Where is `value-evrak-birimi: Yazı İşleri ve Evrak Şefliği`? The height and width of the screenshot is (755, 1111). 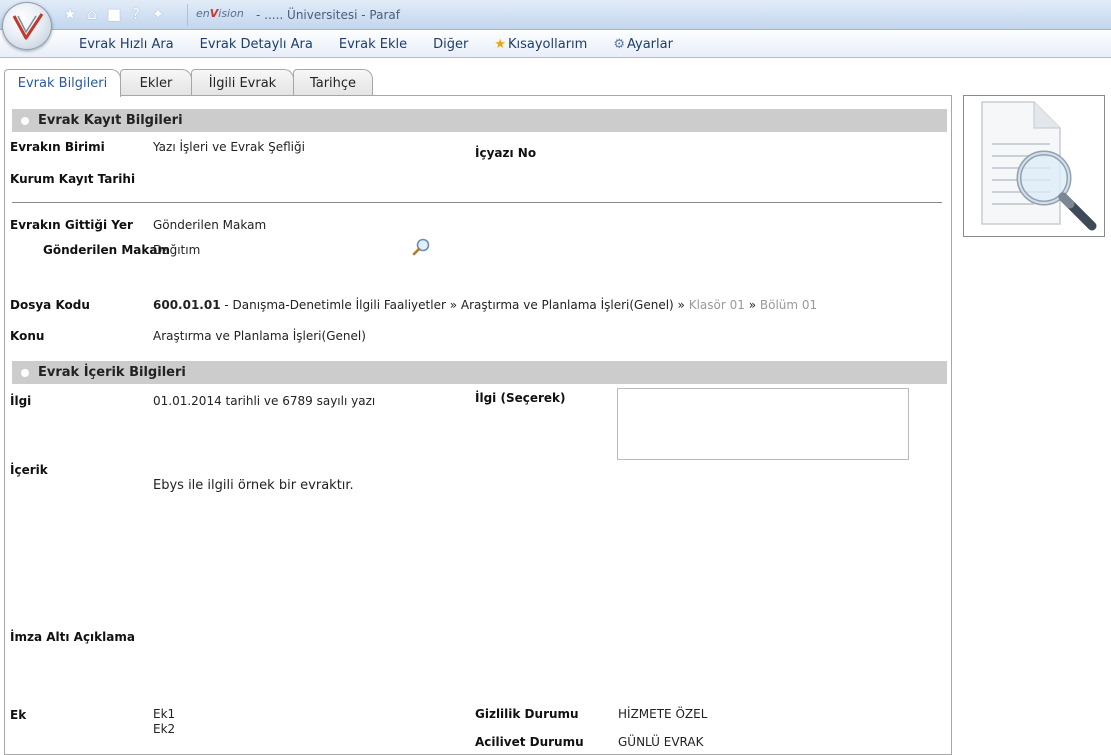 value-evrak-birimi: Yazı İşleri ve Evrak Şefliği is located at coordinates (229, 147).